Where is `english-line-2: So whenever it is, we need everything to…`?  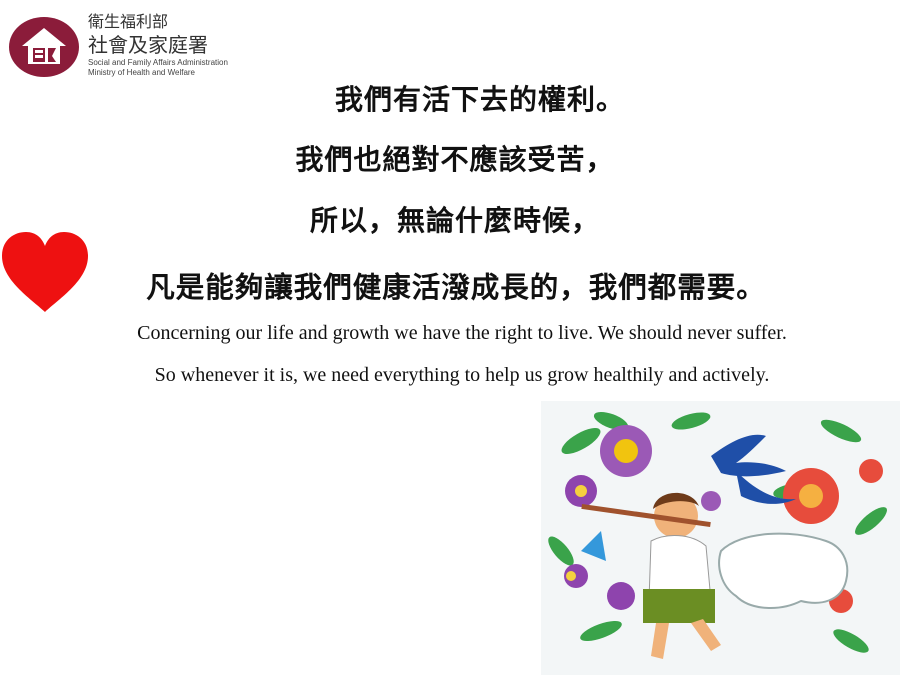
english-line-2: So whenever it is, we need everything to… is located at coordinates (462, 375).